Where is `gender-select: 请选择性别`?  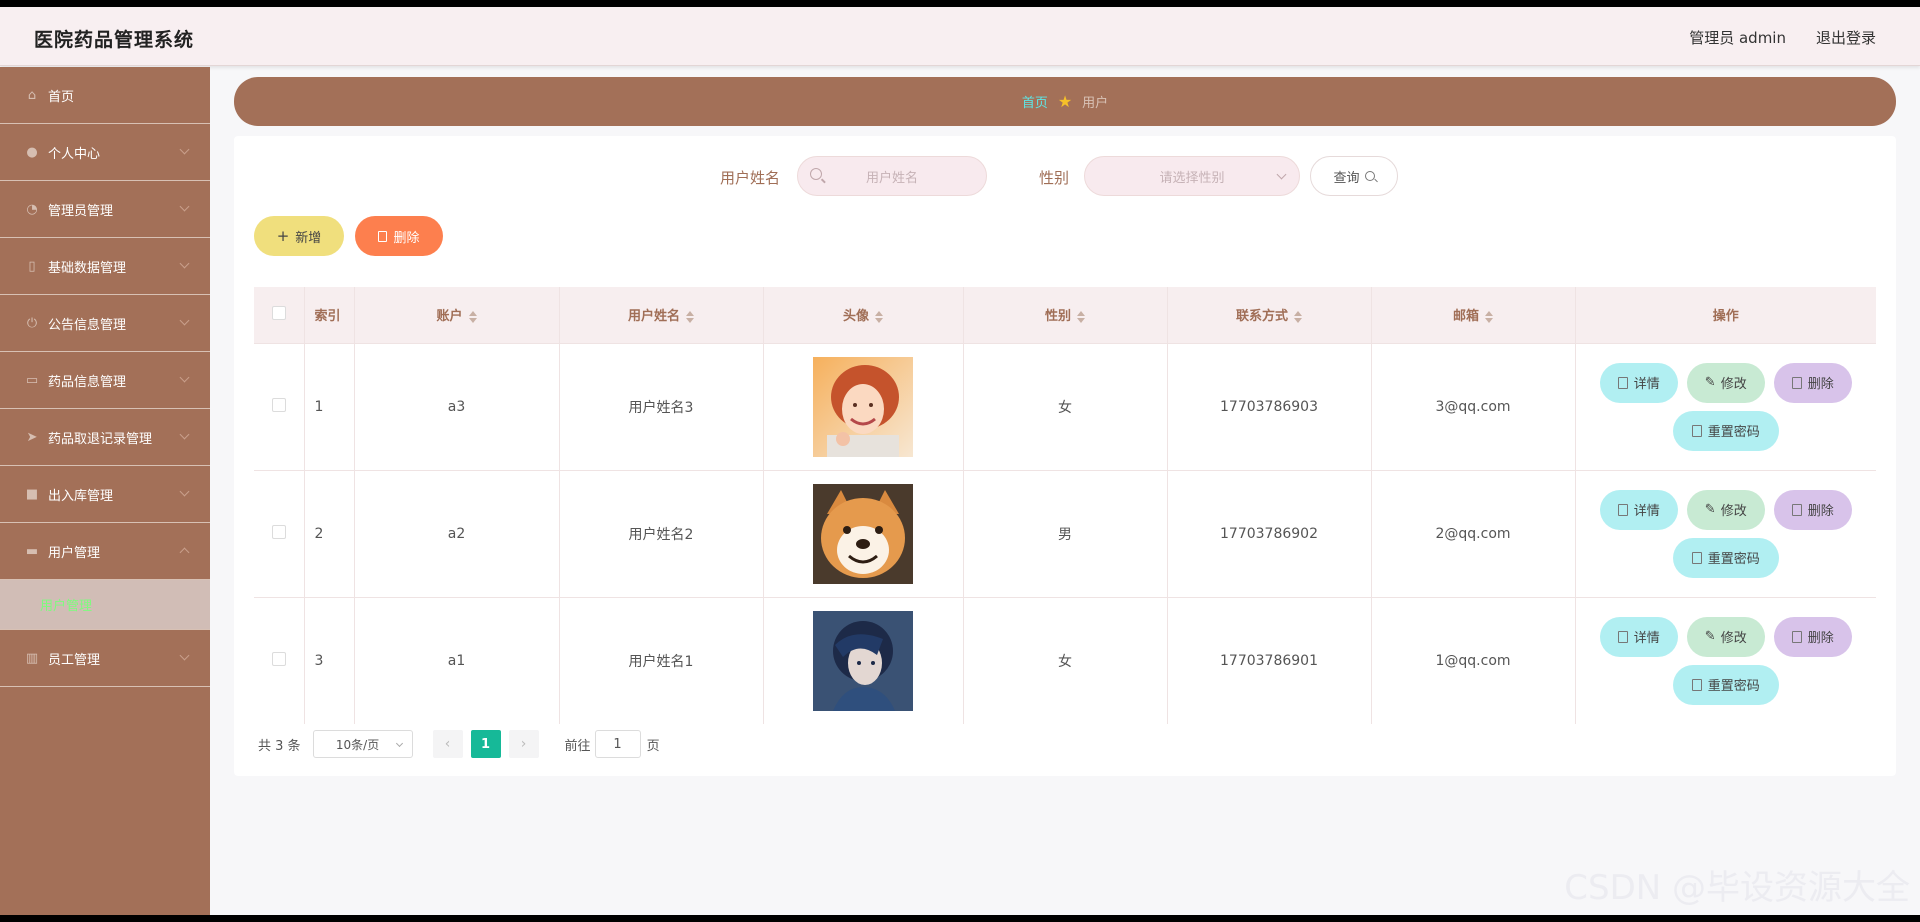
gender-select: 请选择性别 is located at coordinates (1192, 176).